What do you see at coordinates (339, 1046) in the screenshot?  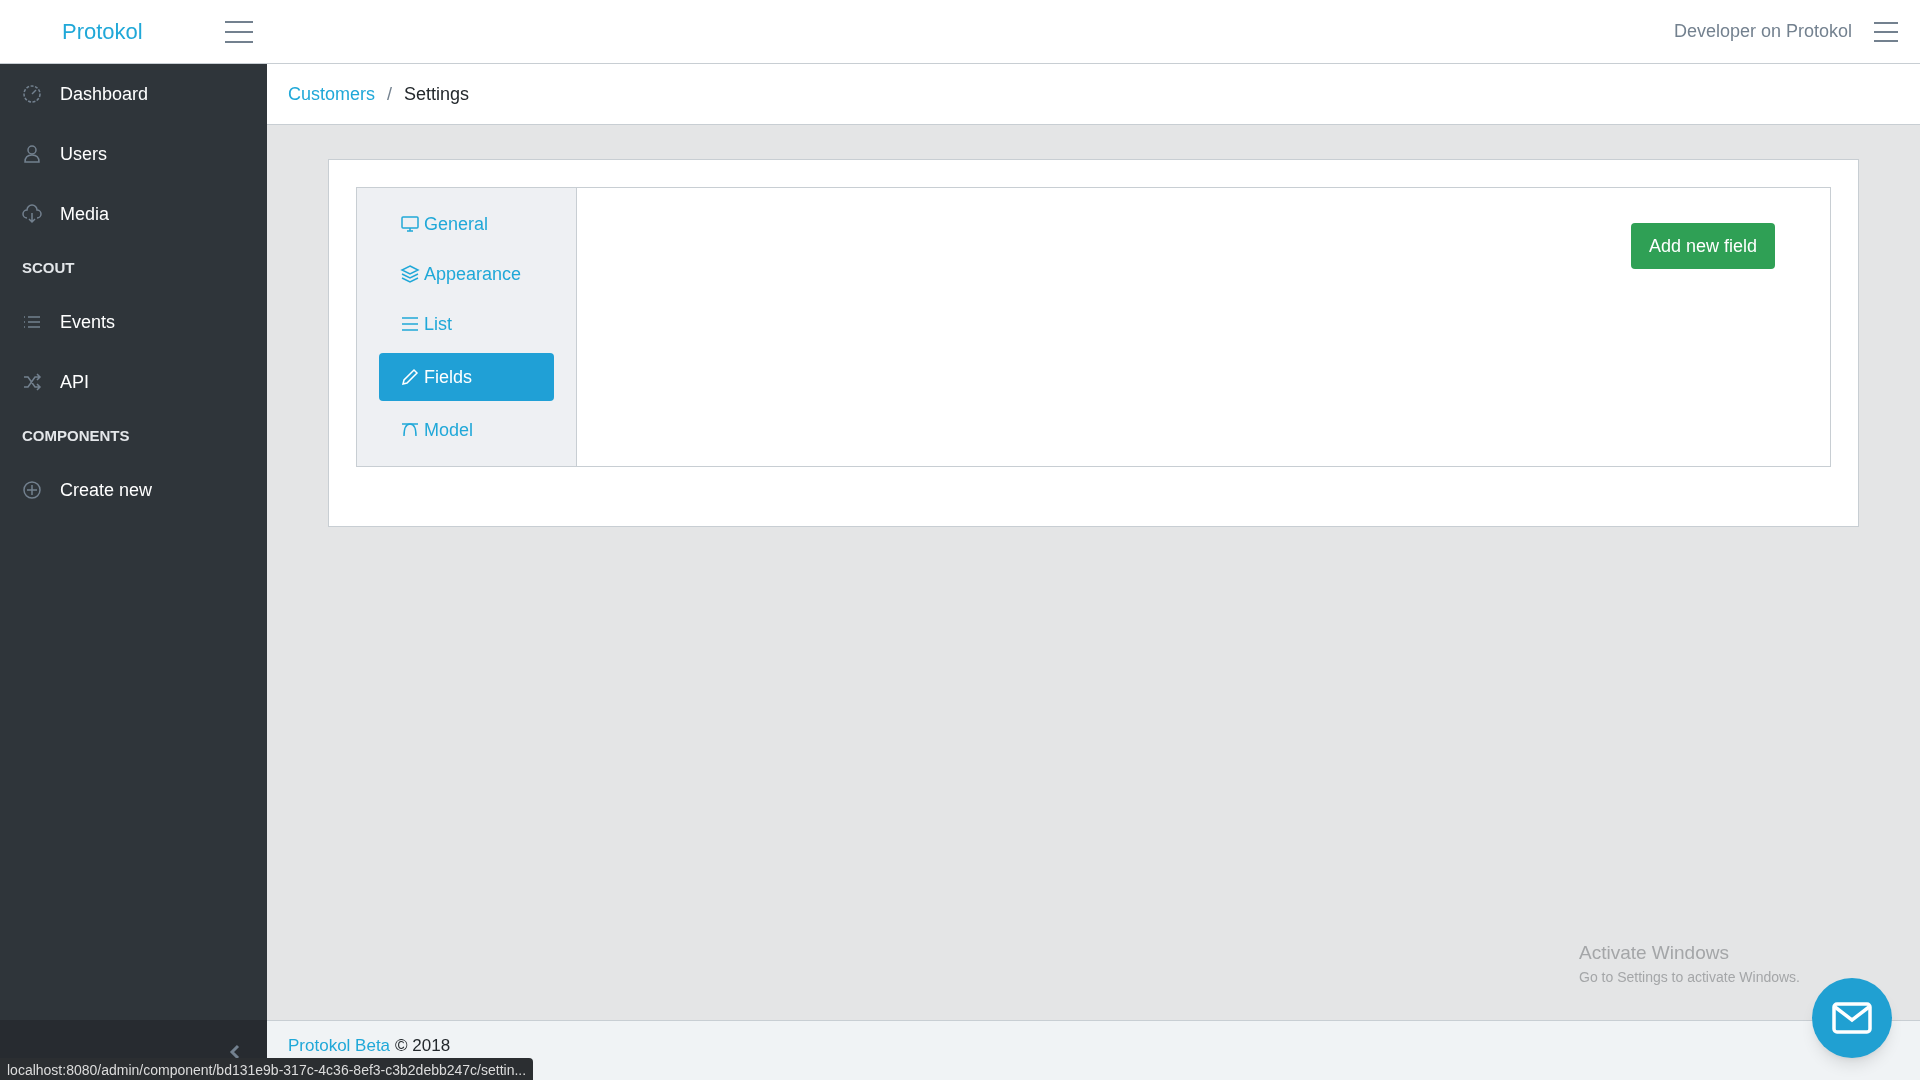 I see `footer-link: Protokol Beta` at bounding box center [339, 1046].